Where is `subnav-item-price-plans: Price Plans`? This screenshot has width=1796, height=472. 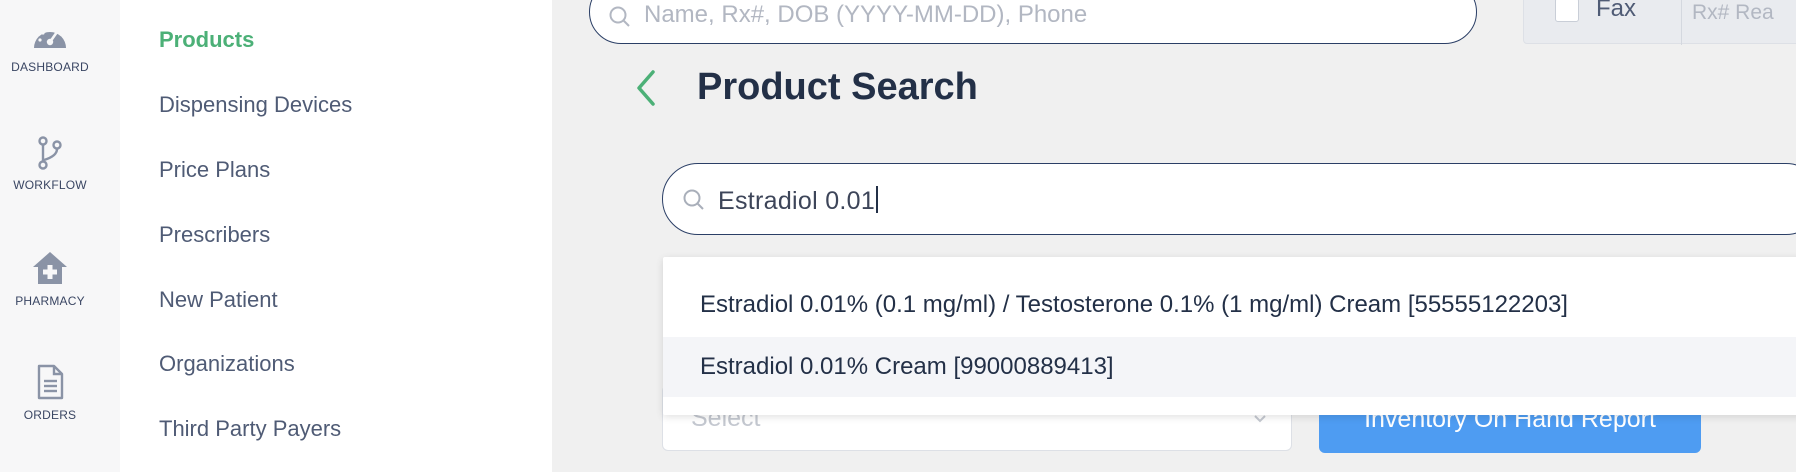
subnav-item-price-plans: Price Plans is located at coordinates (214, 170).